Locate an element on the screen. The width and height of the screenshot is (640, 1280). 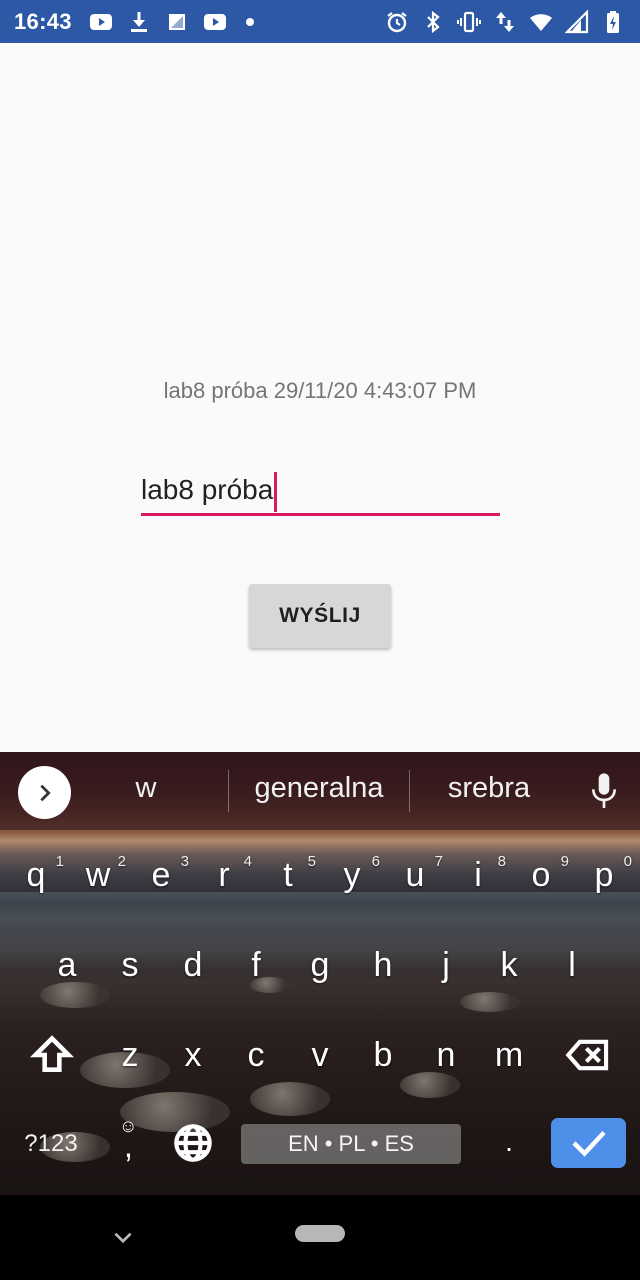
microphone-icon is located at coordinates (604, 792).